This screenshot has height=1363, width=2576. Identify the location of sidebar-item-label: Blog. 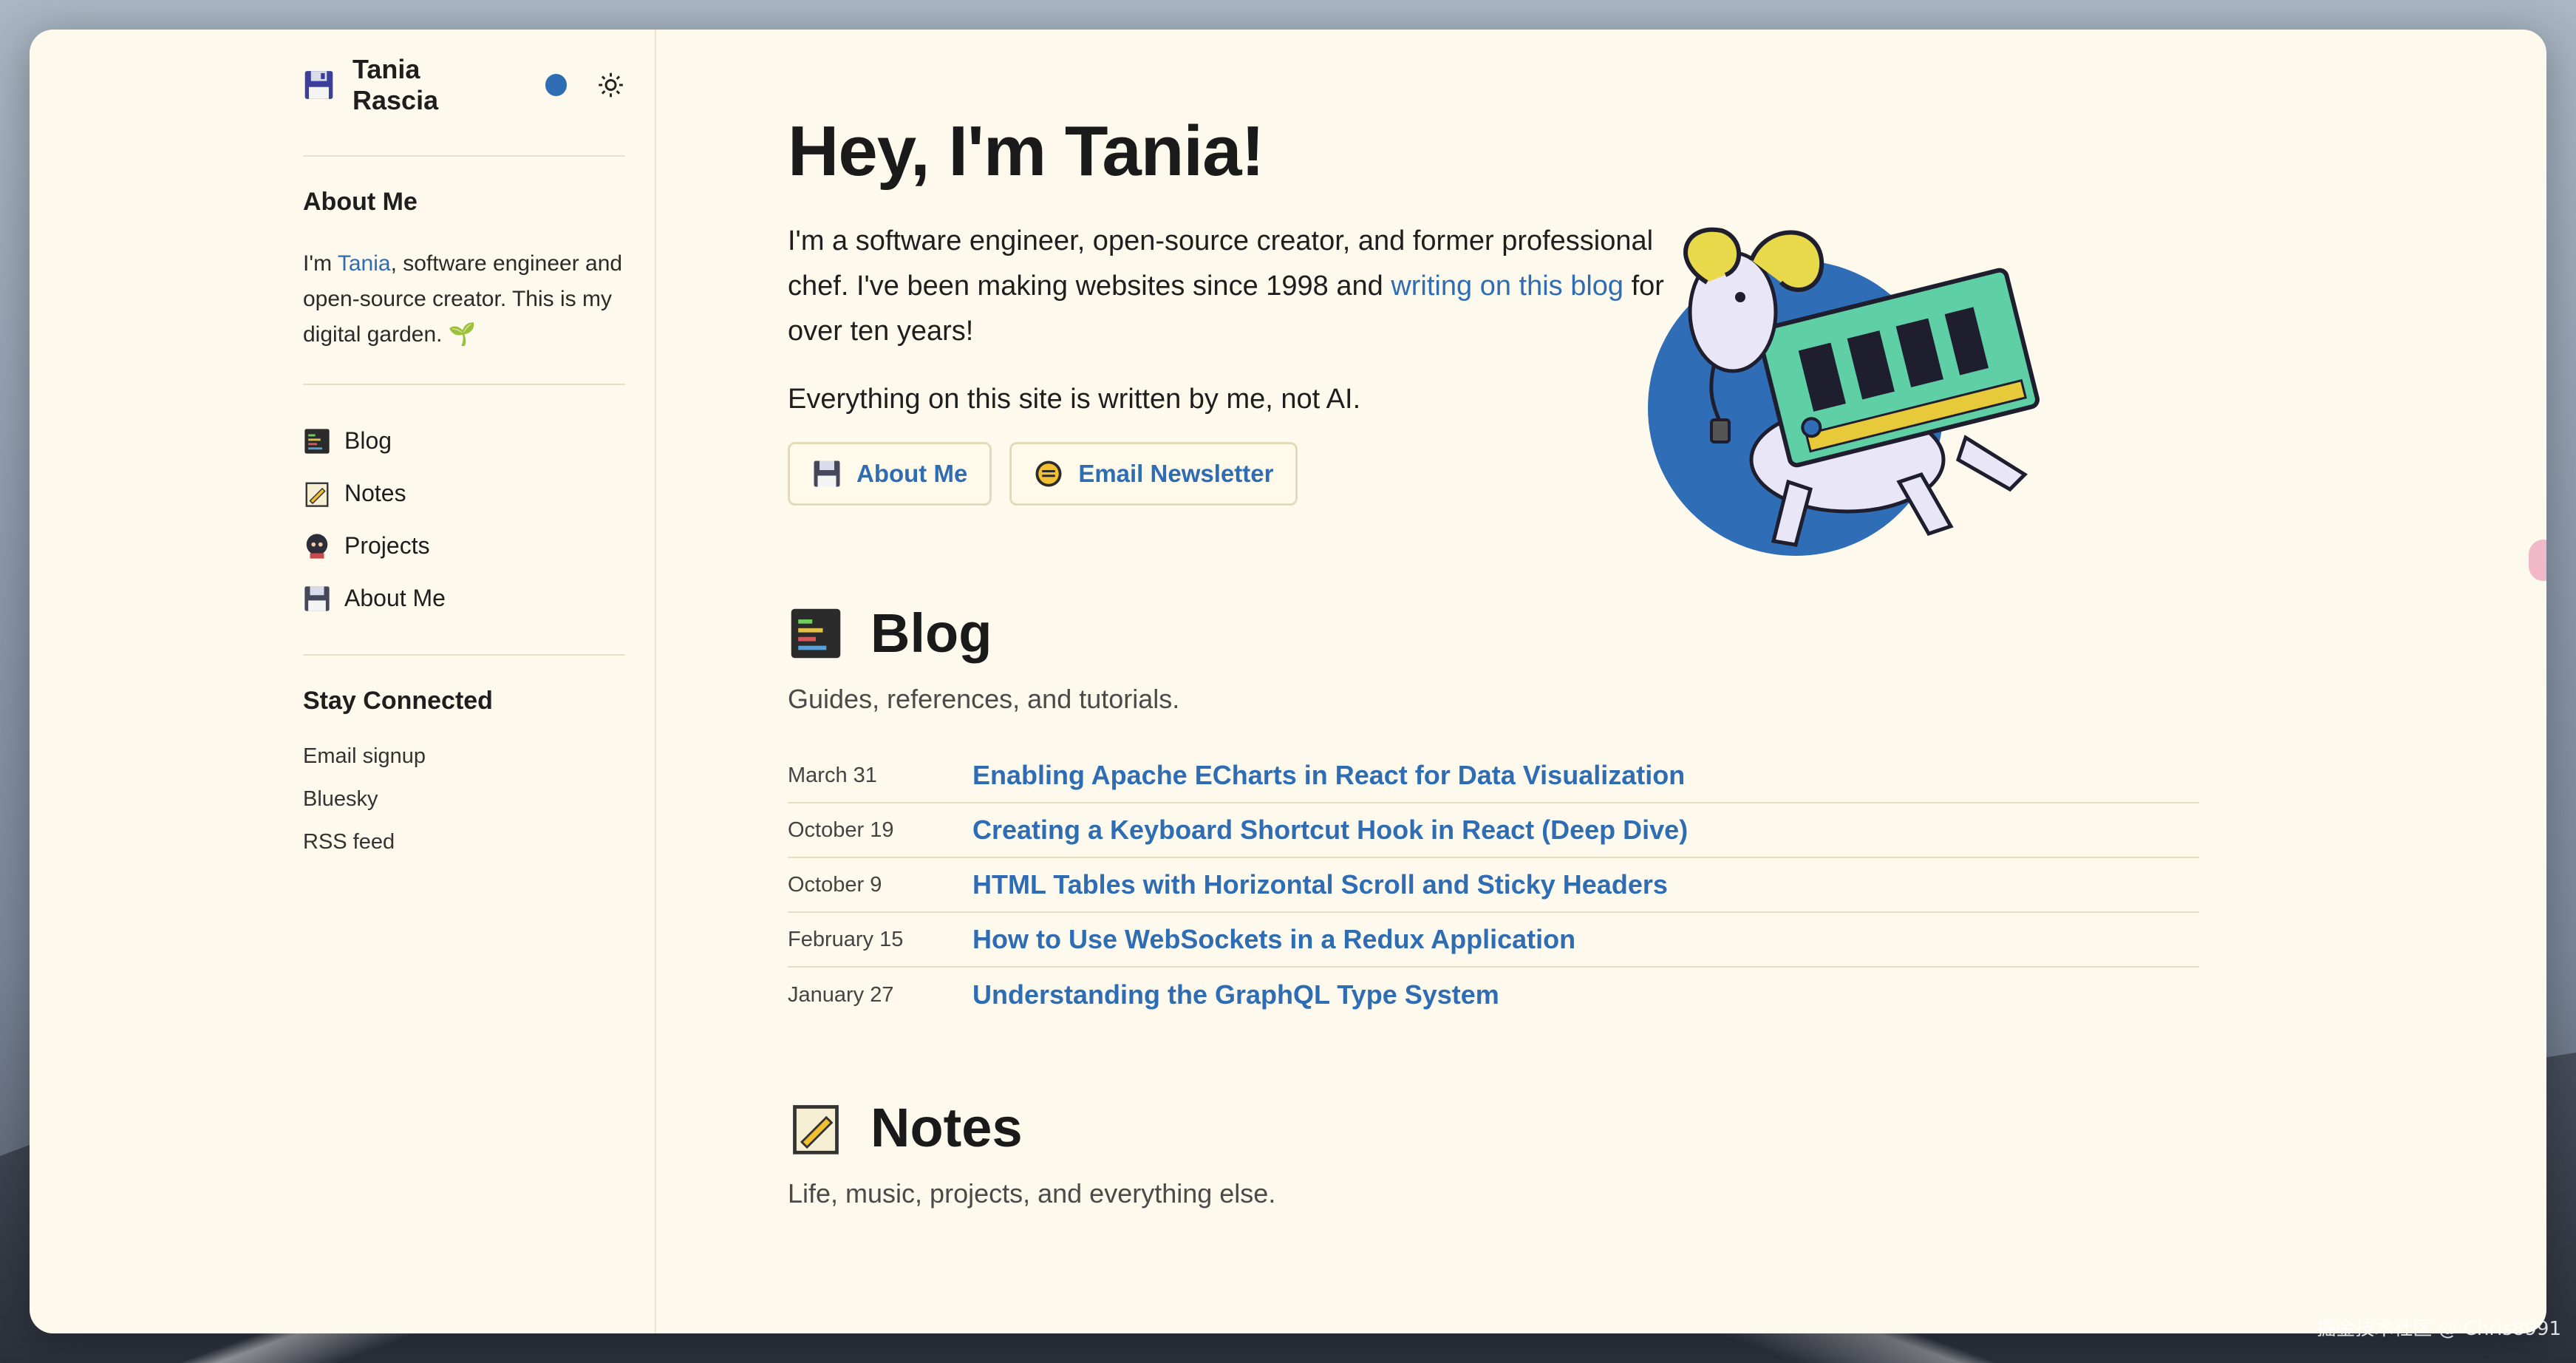
(368, 440).